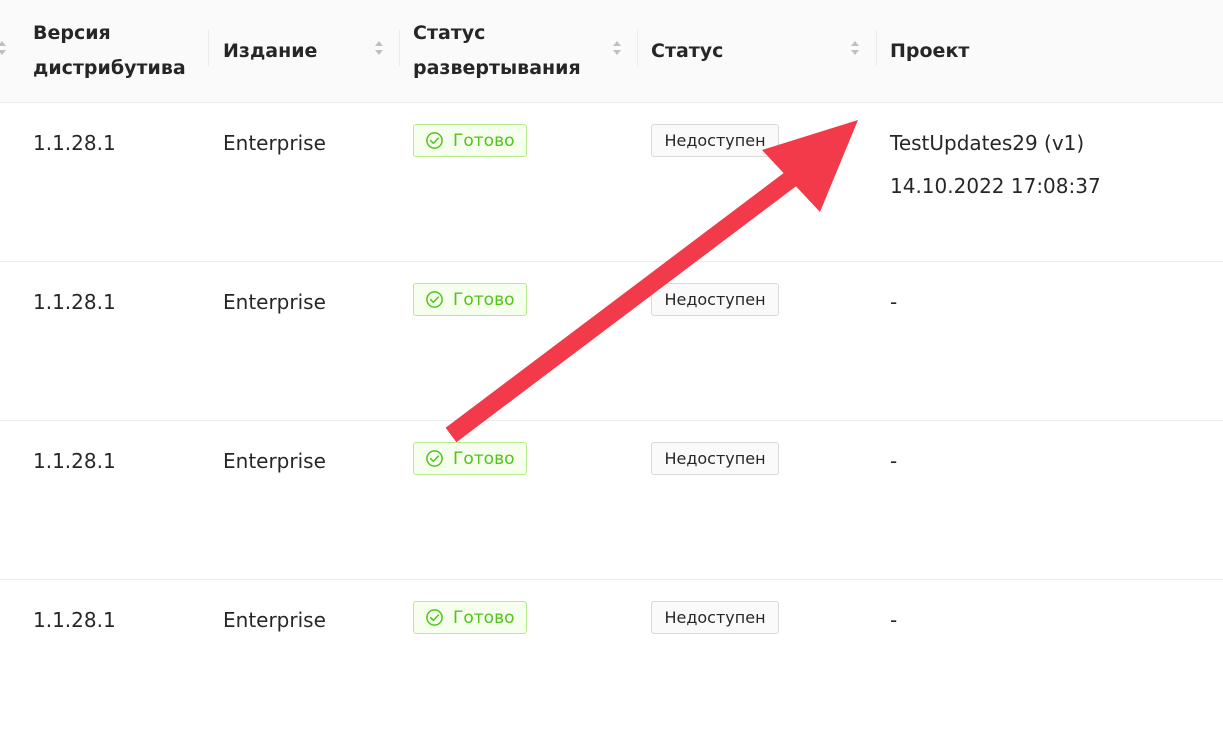 The width and height of the screenshot is (1223, 738). Describe the element at coordinates (109, 51) in the screenshot. I see `column-header-distribution-version: Версия дистрибутива` at that location.